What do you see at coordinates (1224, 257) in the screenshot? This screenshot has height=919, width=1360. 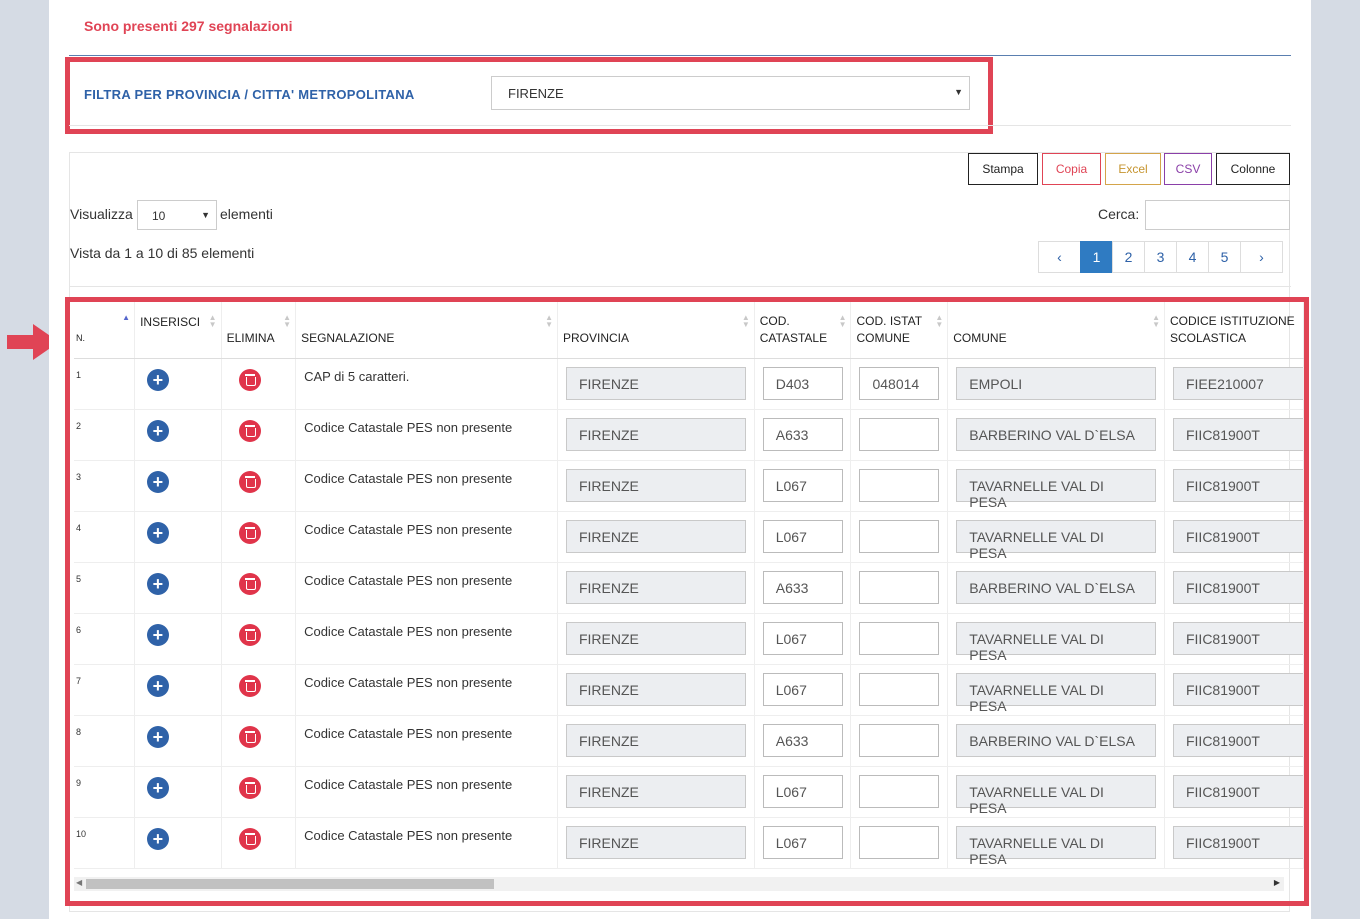 I see `page-5-button: 5` at bounding box center [1224, 257].